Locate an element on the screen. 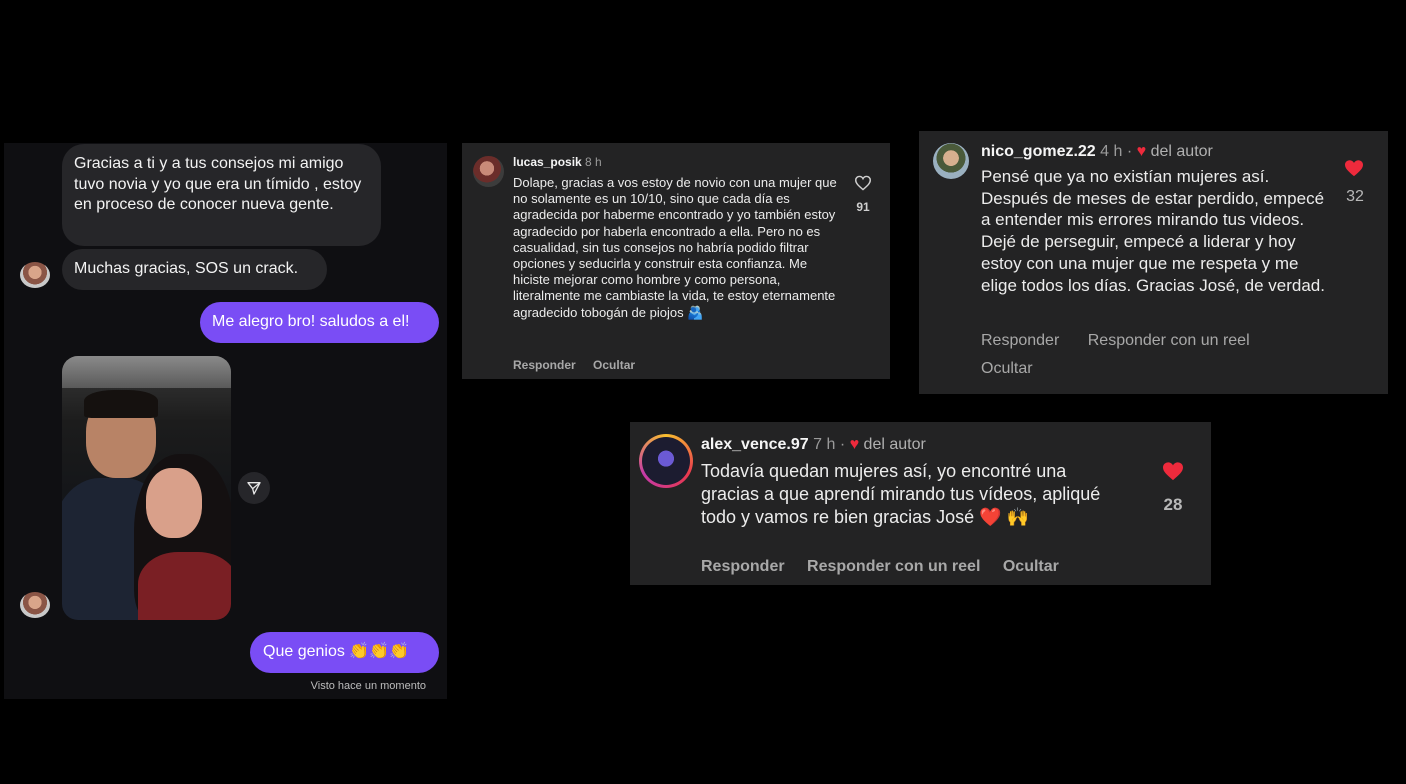 This screenshot has height=784, width=1406. comment-username: nico_gomez.22 is located at coordinates (1038, 151).